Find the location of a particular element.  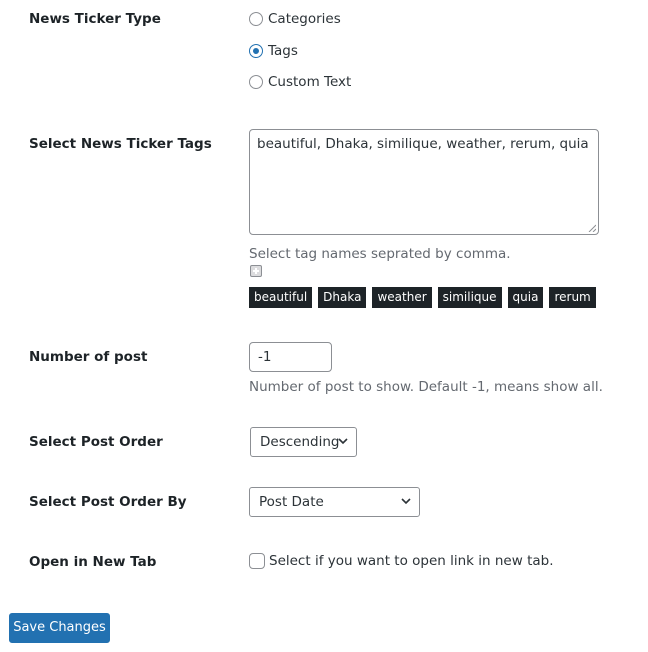

tag-chip: beautiful is located at coordinates (281, 297).